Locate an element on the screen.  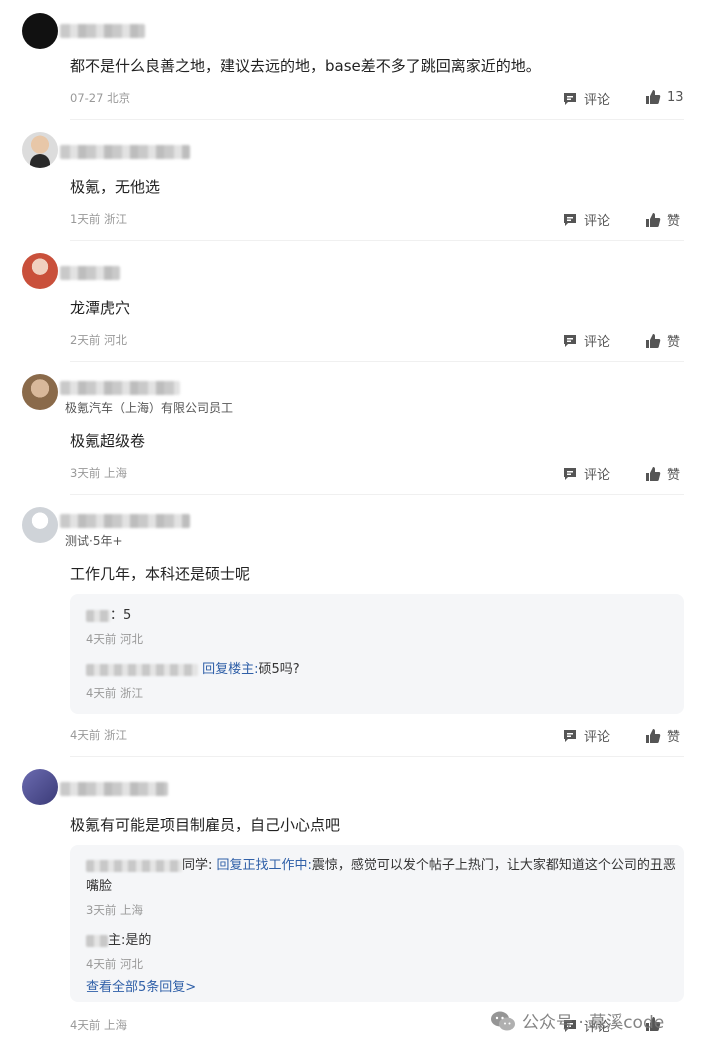
like-button: 13 is located at coordinates (664, 97).